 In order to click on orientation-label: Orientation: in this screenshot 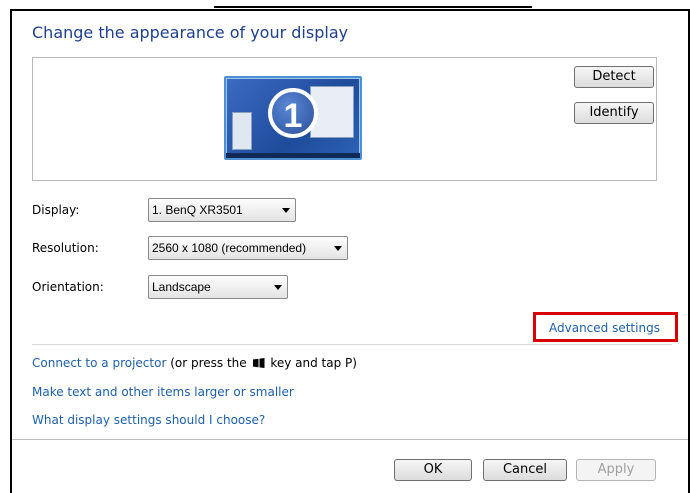, I will do `click(68, 287)`.